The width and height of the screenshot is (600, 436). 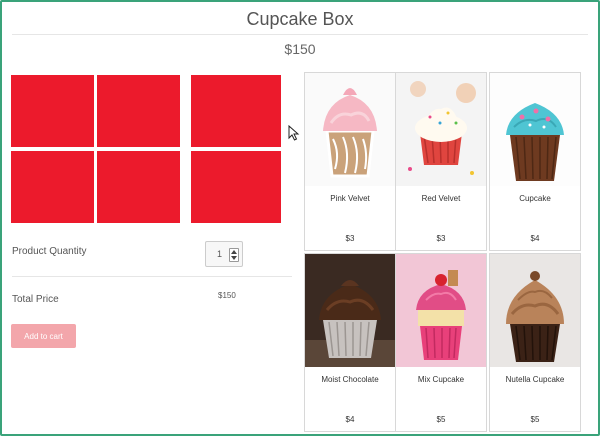 I want to click on product-card-moist-chocolate: Moist Chocolate $4, so click(x=350, y=342).